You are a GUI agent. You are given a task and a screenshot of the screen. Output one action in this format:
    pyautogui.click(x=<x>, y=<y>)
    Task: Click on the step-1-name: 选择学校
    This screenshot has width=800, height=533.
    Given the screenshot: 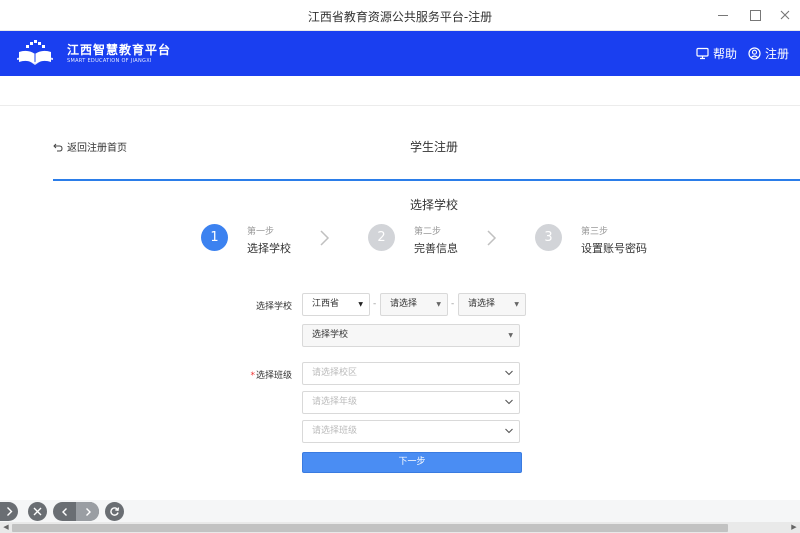 What is the action you would take?
    pyautogui.click(x=269, y=248)
    